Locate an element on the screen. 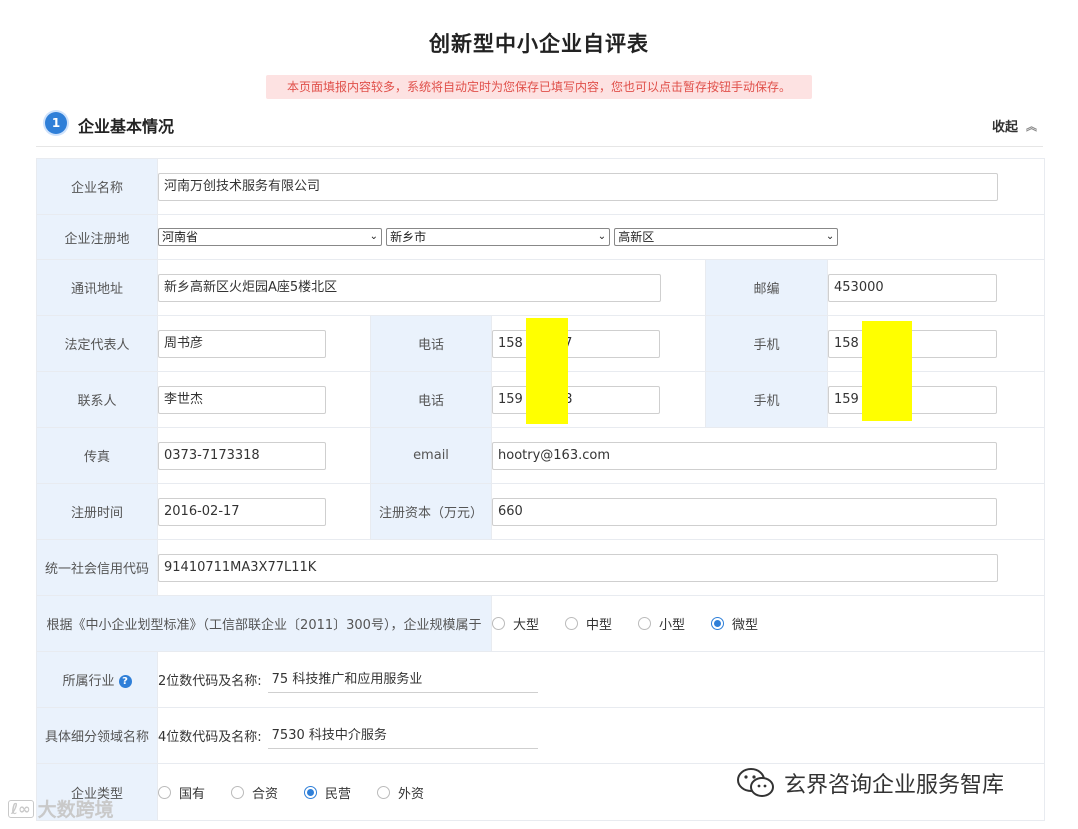  industry-label-cell: 所属行业? is located at coordinates (97, 679).